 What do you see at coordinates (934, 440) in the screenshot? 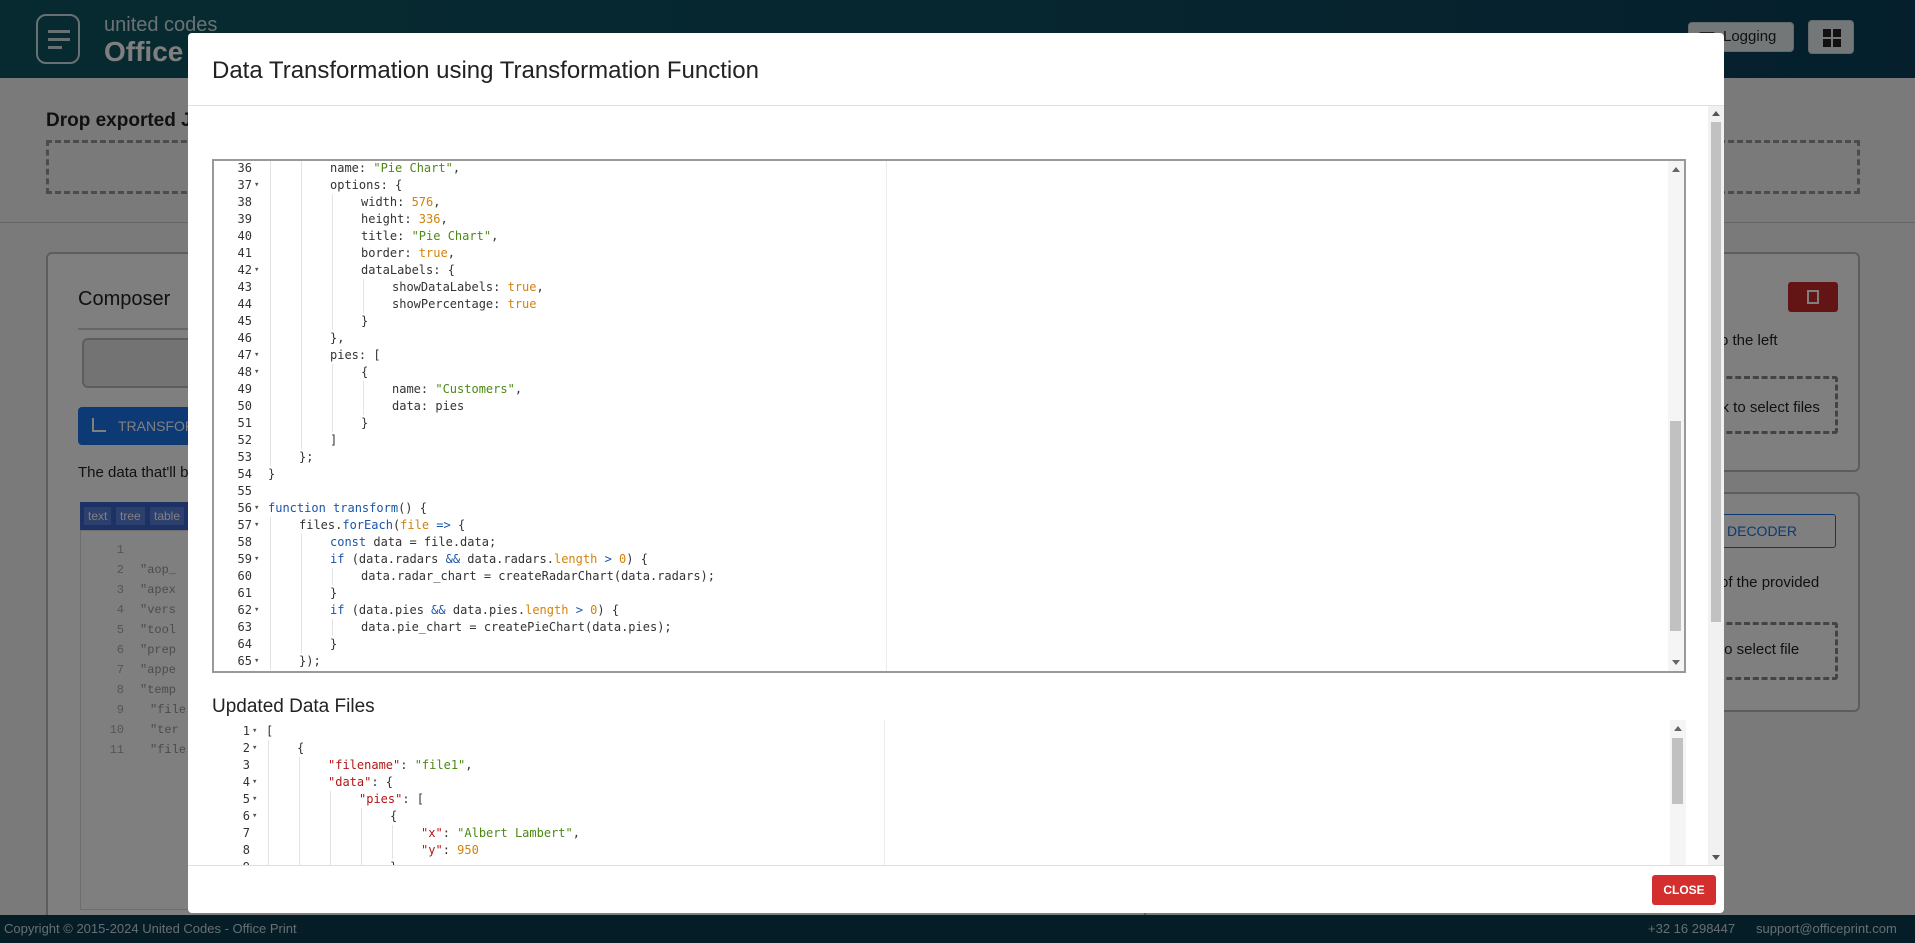
I see `code-line: 52]` at bounding box center [934, 440].